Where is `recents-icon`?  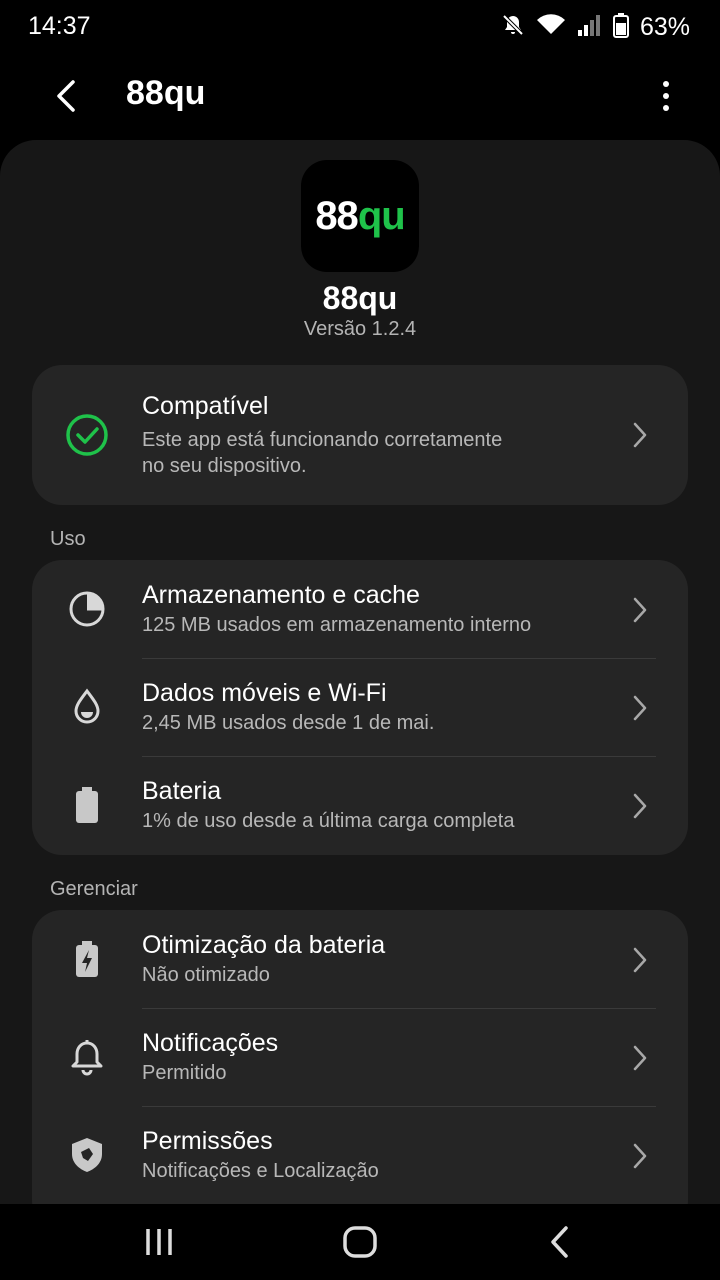
recents-icon is located at coordinates (159, 1242).